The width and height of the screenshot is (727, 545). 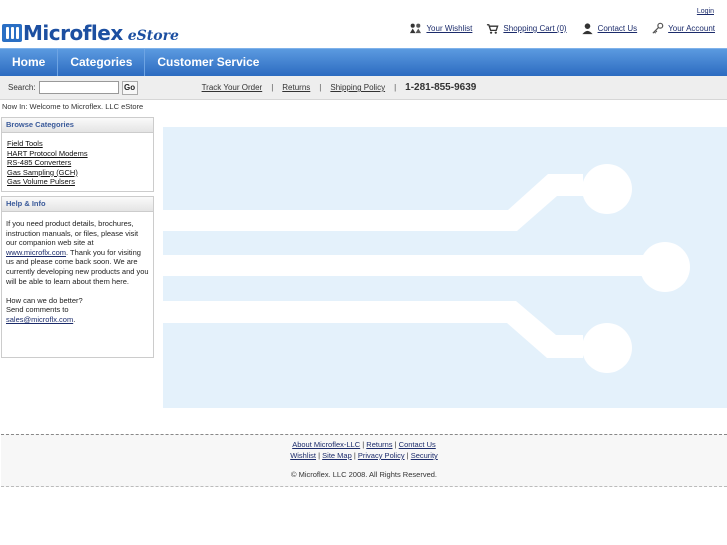 What do you see at coordinates (403, 265) in the screenshot?
I see `circuit-trace-middle` at bounding box center [403, 265].